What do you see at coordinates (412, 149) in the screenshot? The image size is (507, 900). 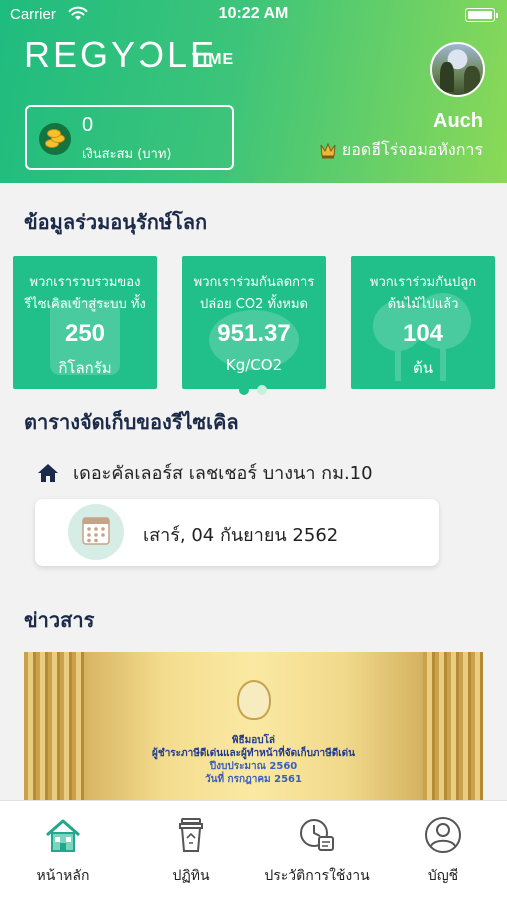 I see `rank-label: ยอดฮีโร่จอมอหังการ` at bounding box center [412, 149].